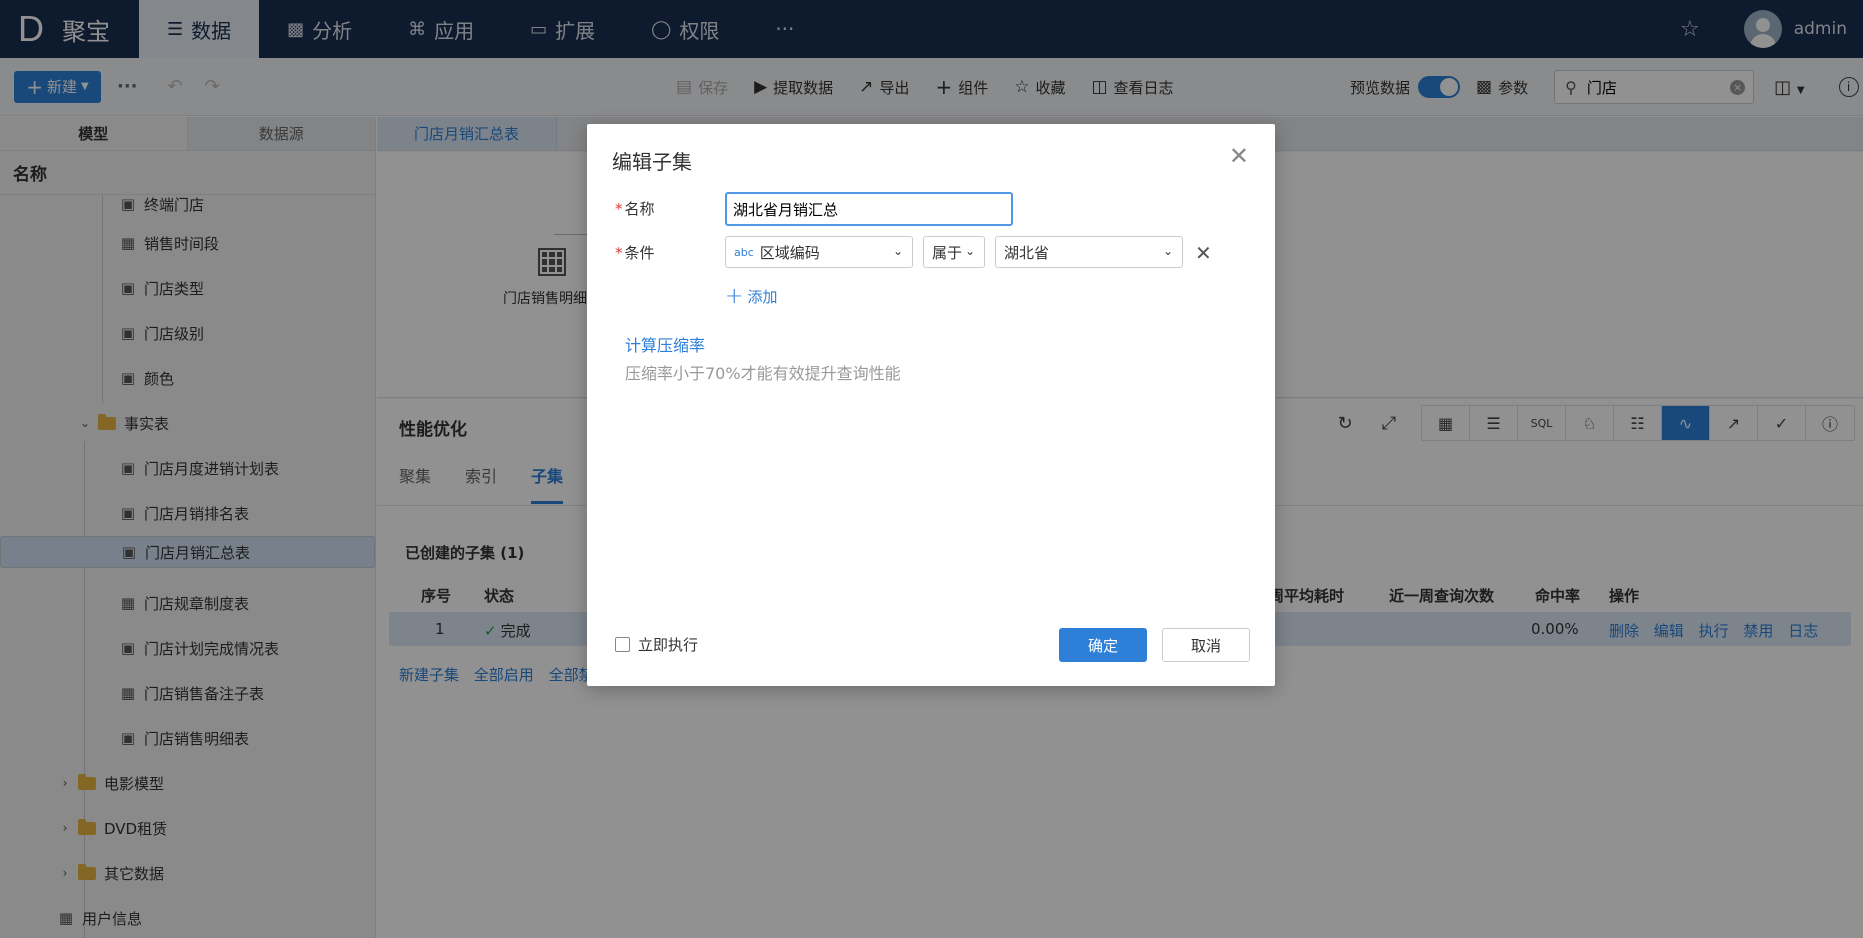 The width and height of the screenshot is (1863, 938). What do you see at coordinates (1103, 645) in the screenshot?
I see `confirm-button: 确定` at bounding box center [1103, 645].